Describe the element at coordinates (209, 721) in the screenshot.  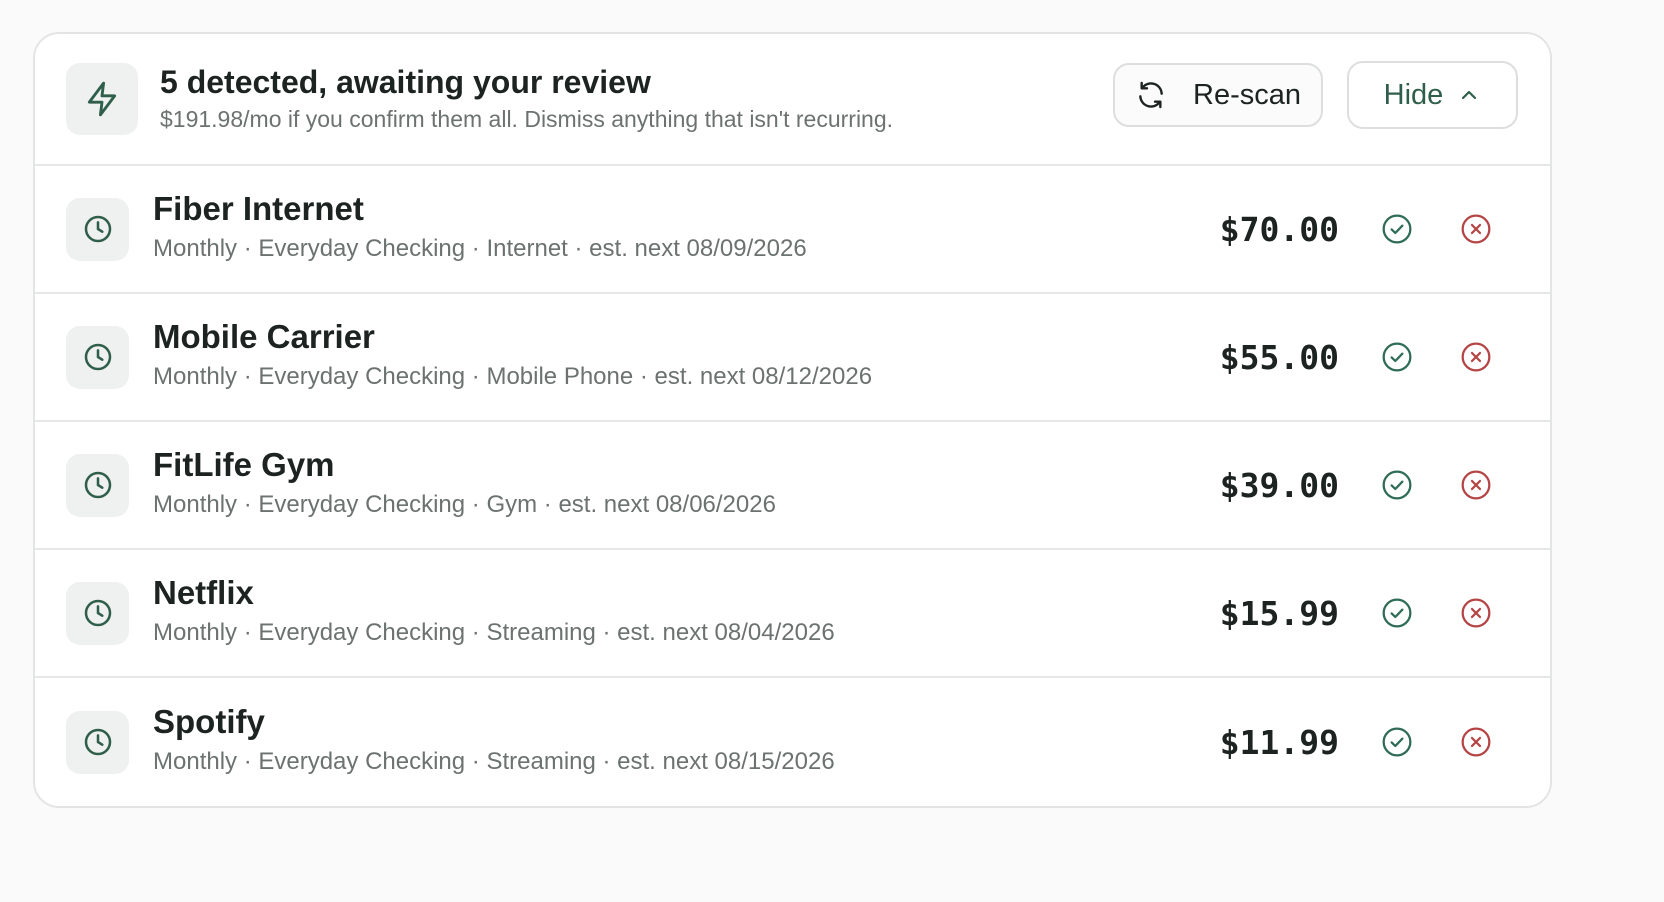
I see `subscription-name: Spotify` at that location.